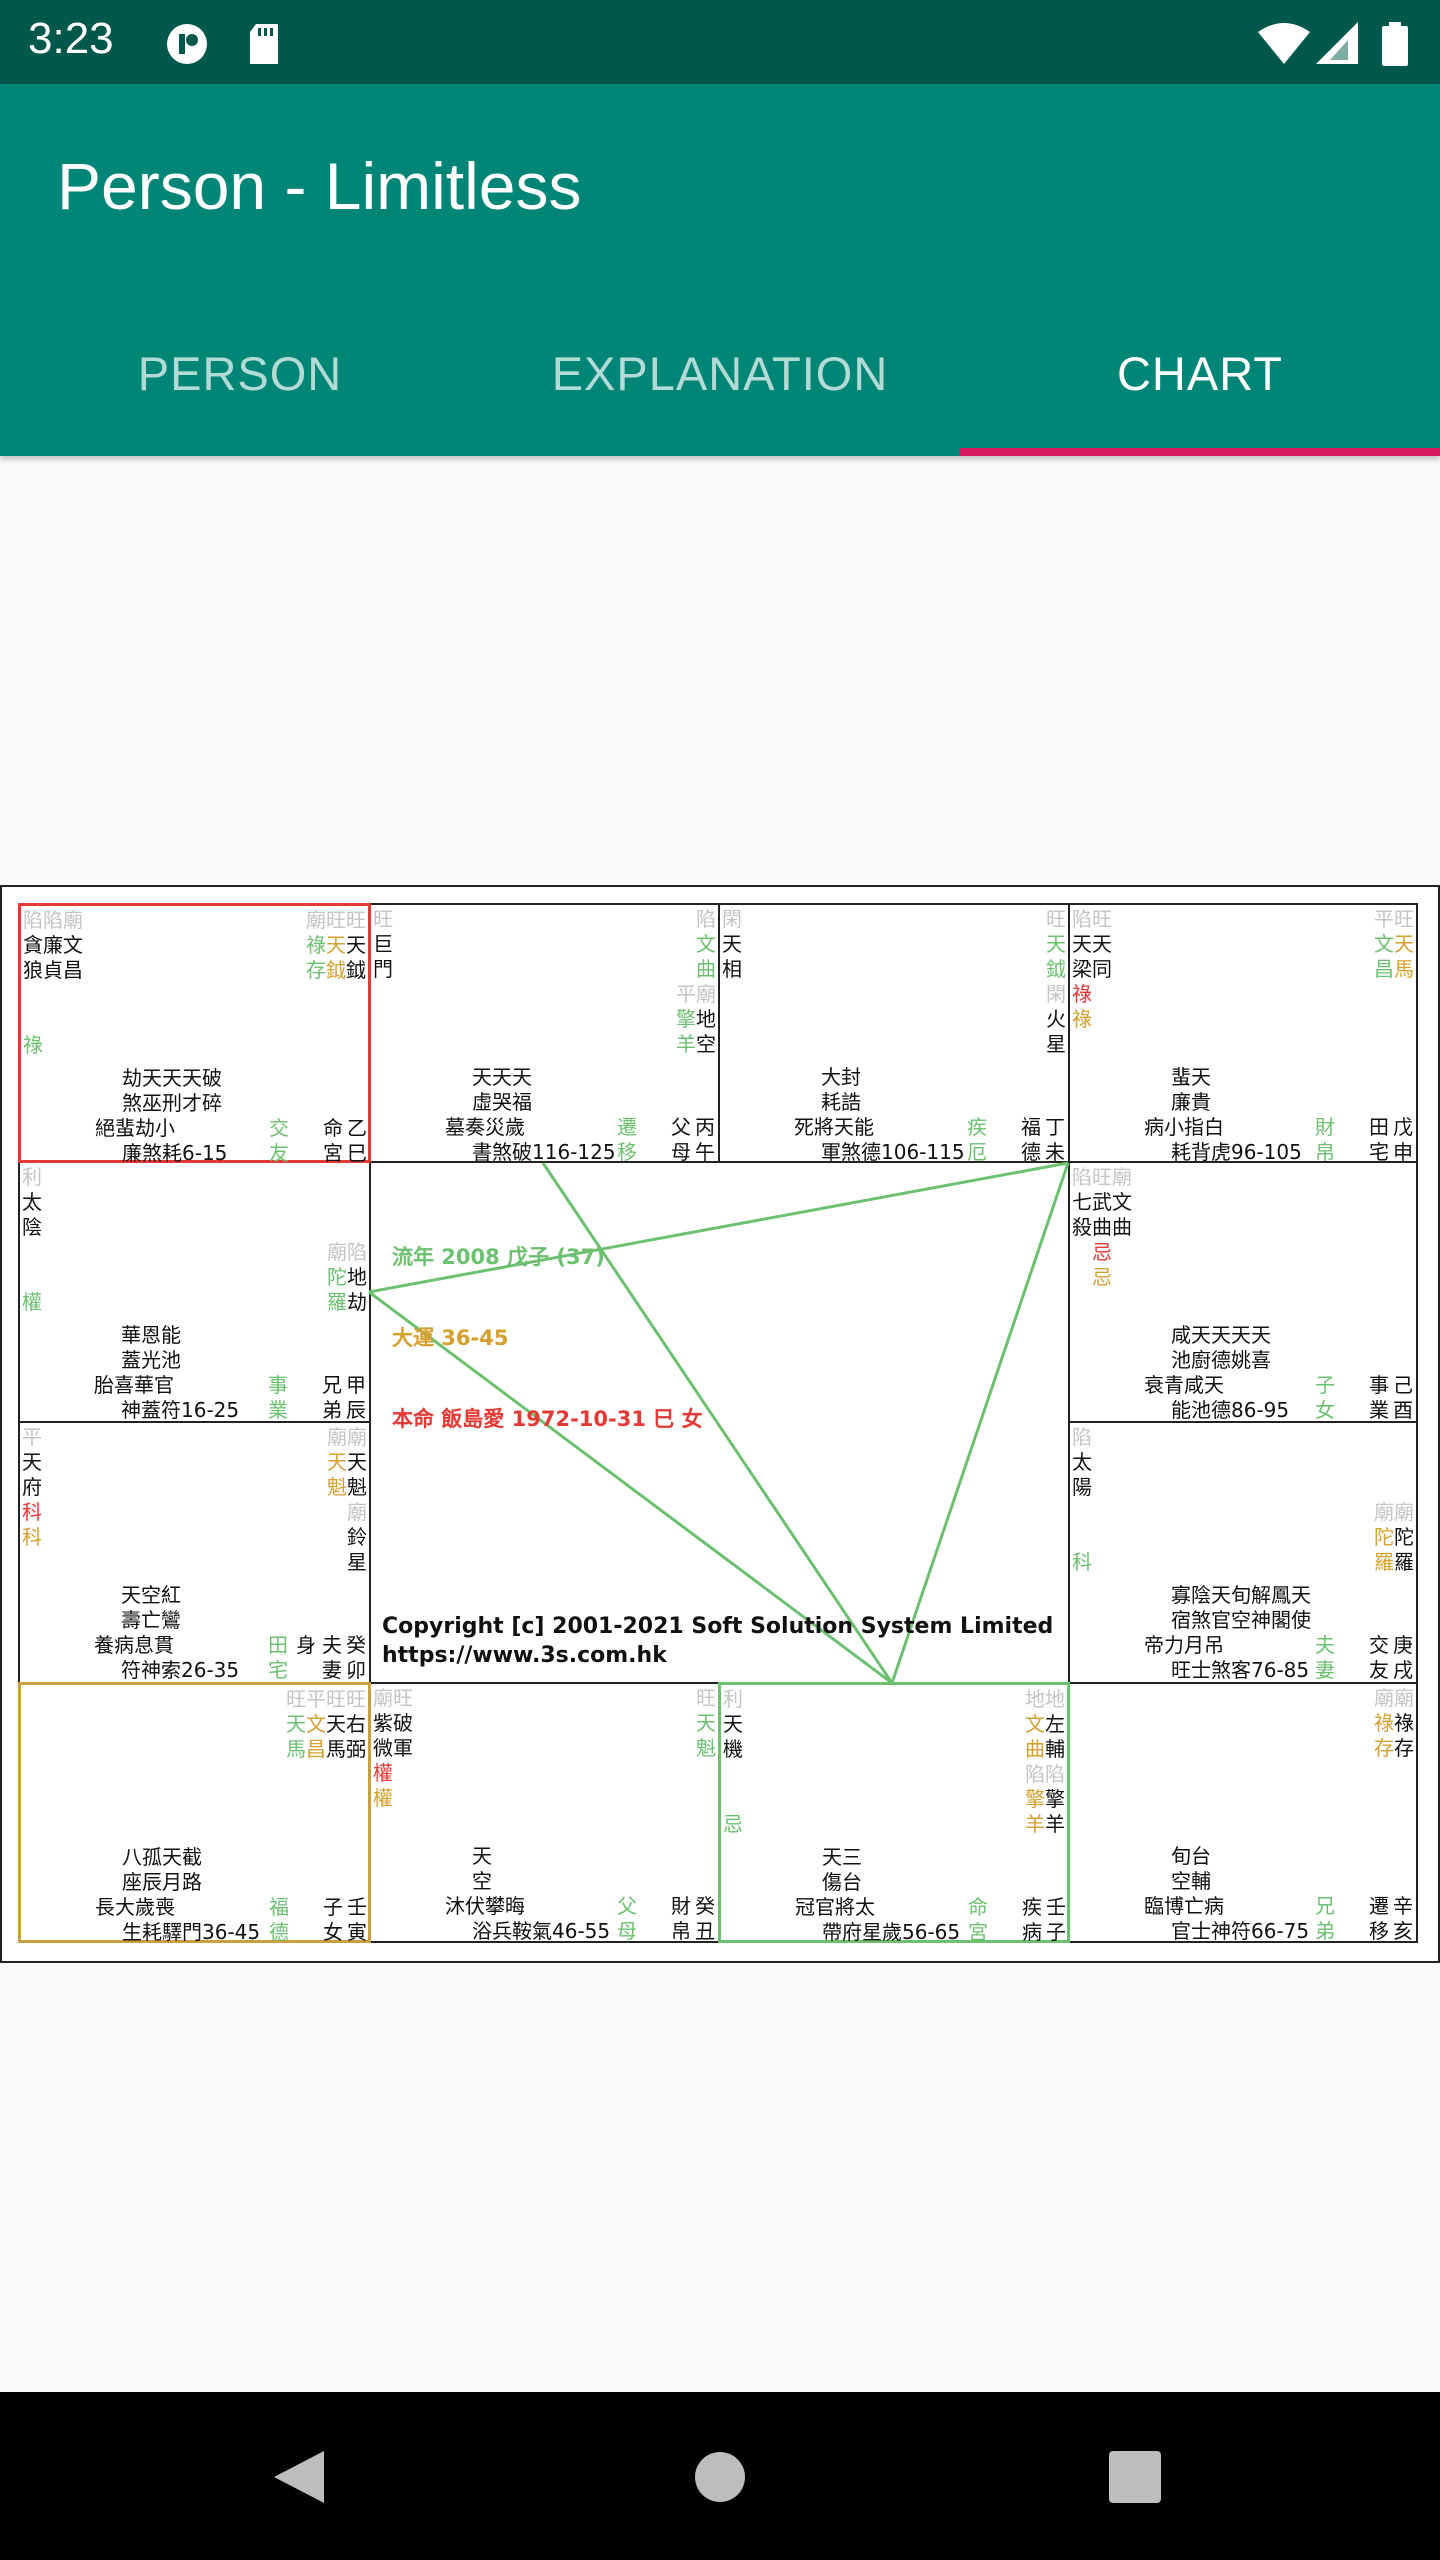 Image resolution: width=1440 pixels, height=2560 pixels. I want to click on star-text: 昌, so click(1384, 969).